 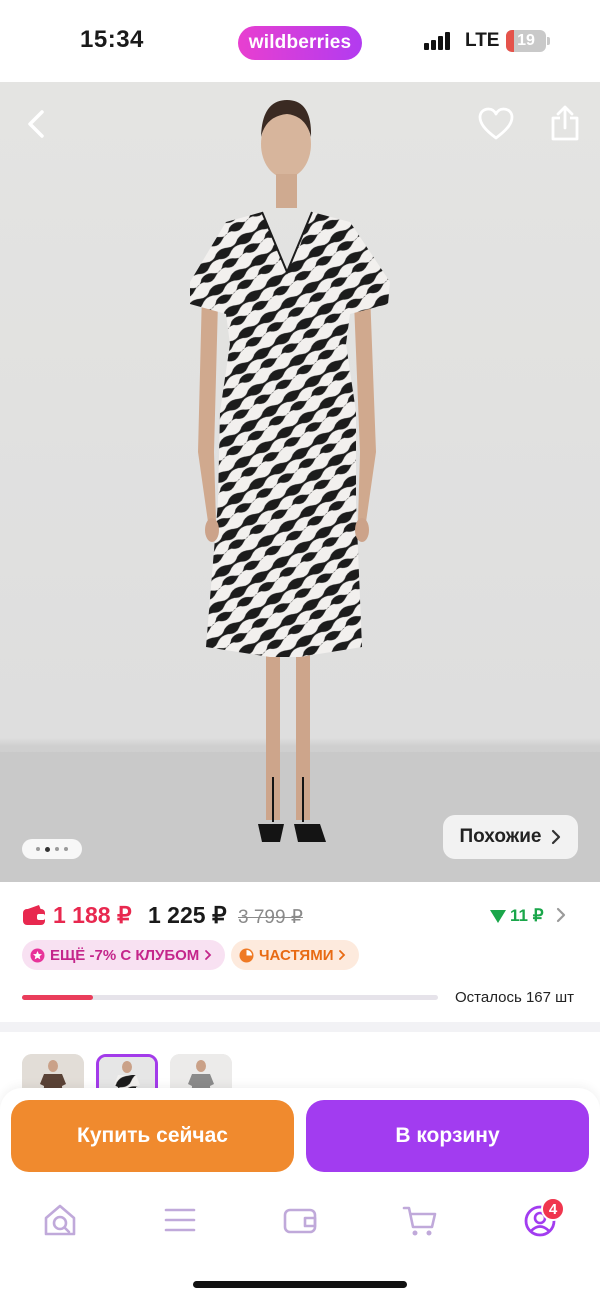 I want to click on add-to-cart-button: В корзину, so click(x=447, y=1136).